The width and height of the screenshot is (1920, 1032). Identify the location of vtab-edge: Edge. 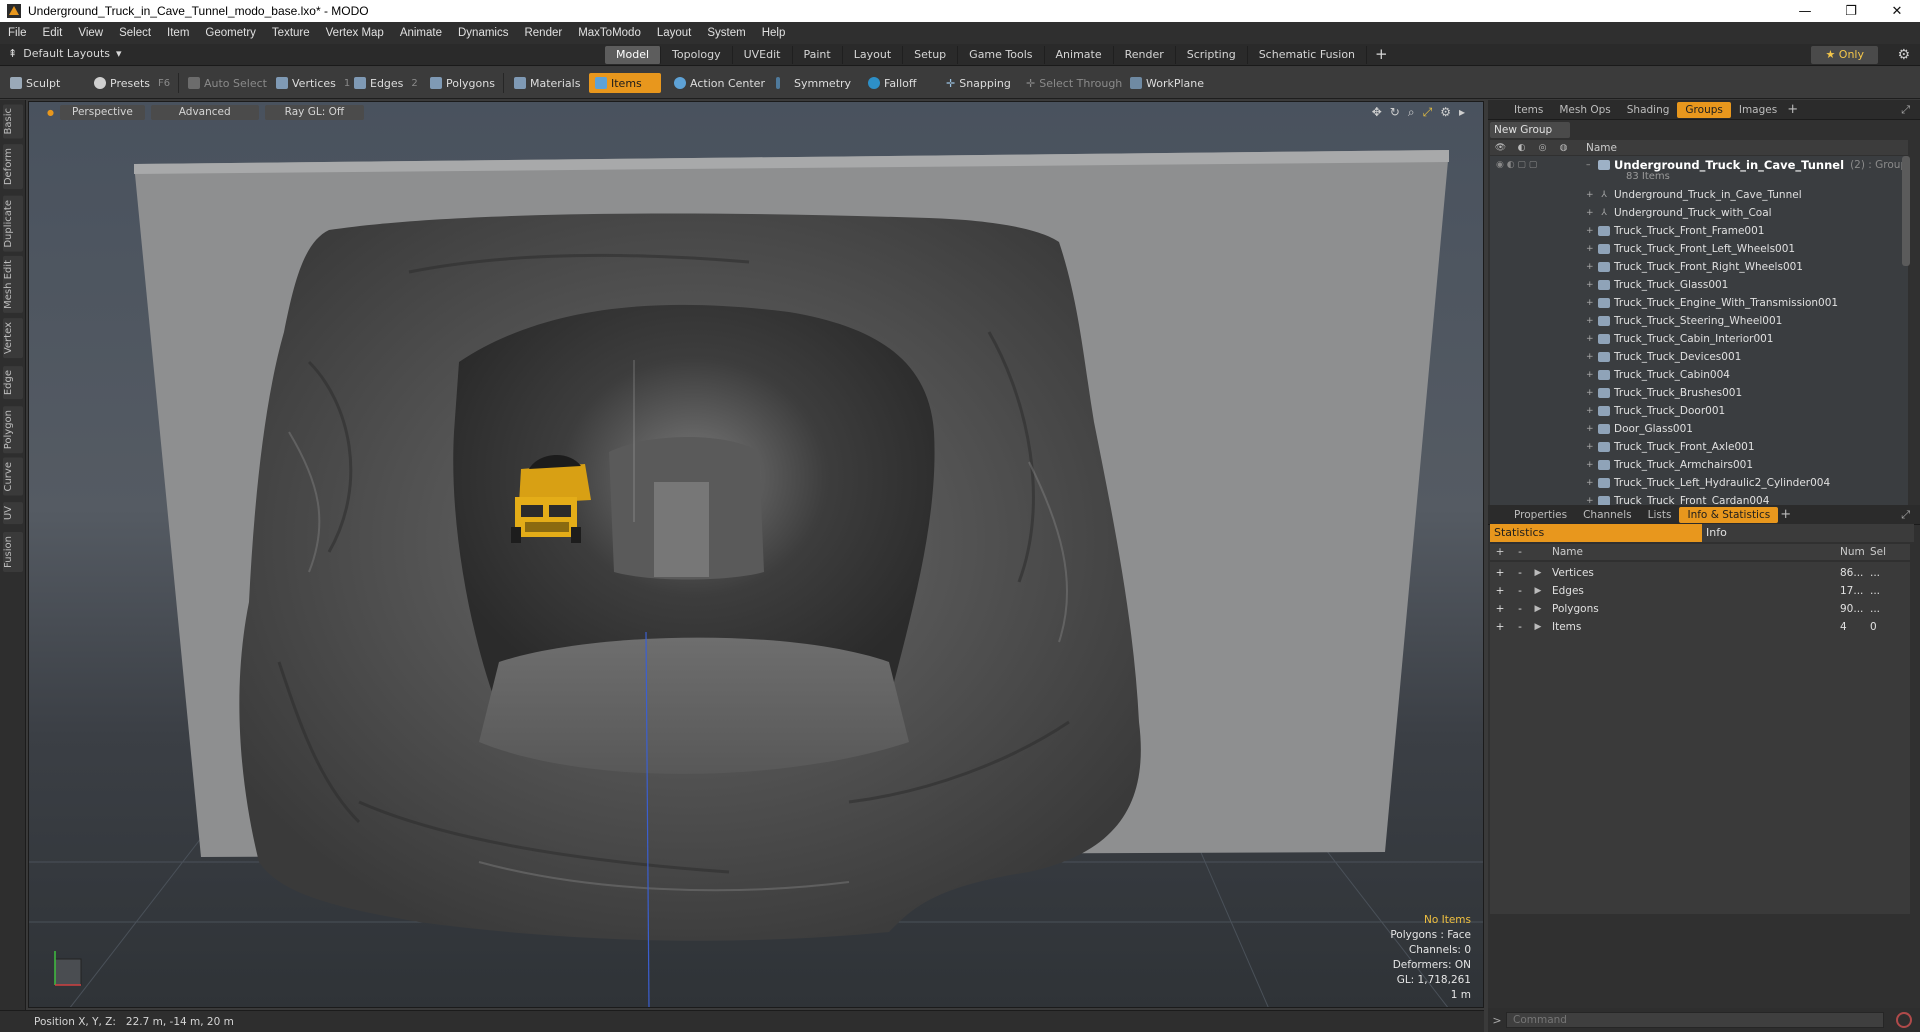
(13, 383).